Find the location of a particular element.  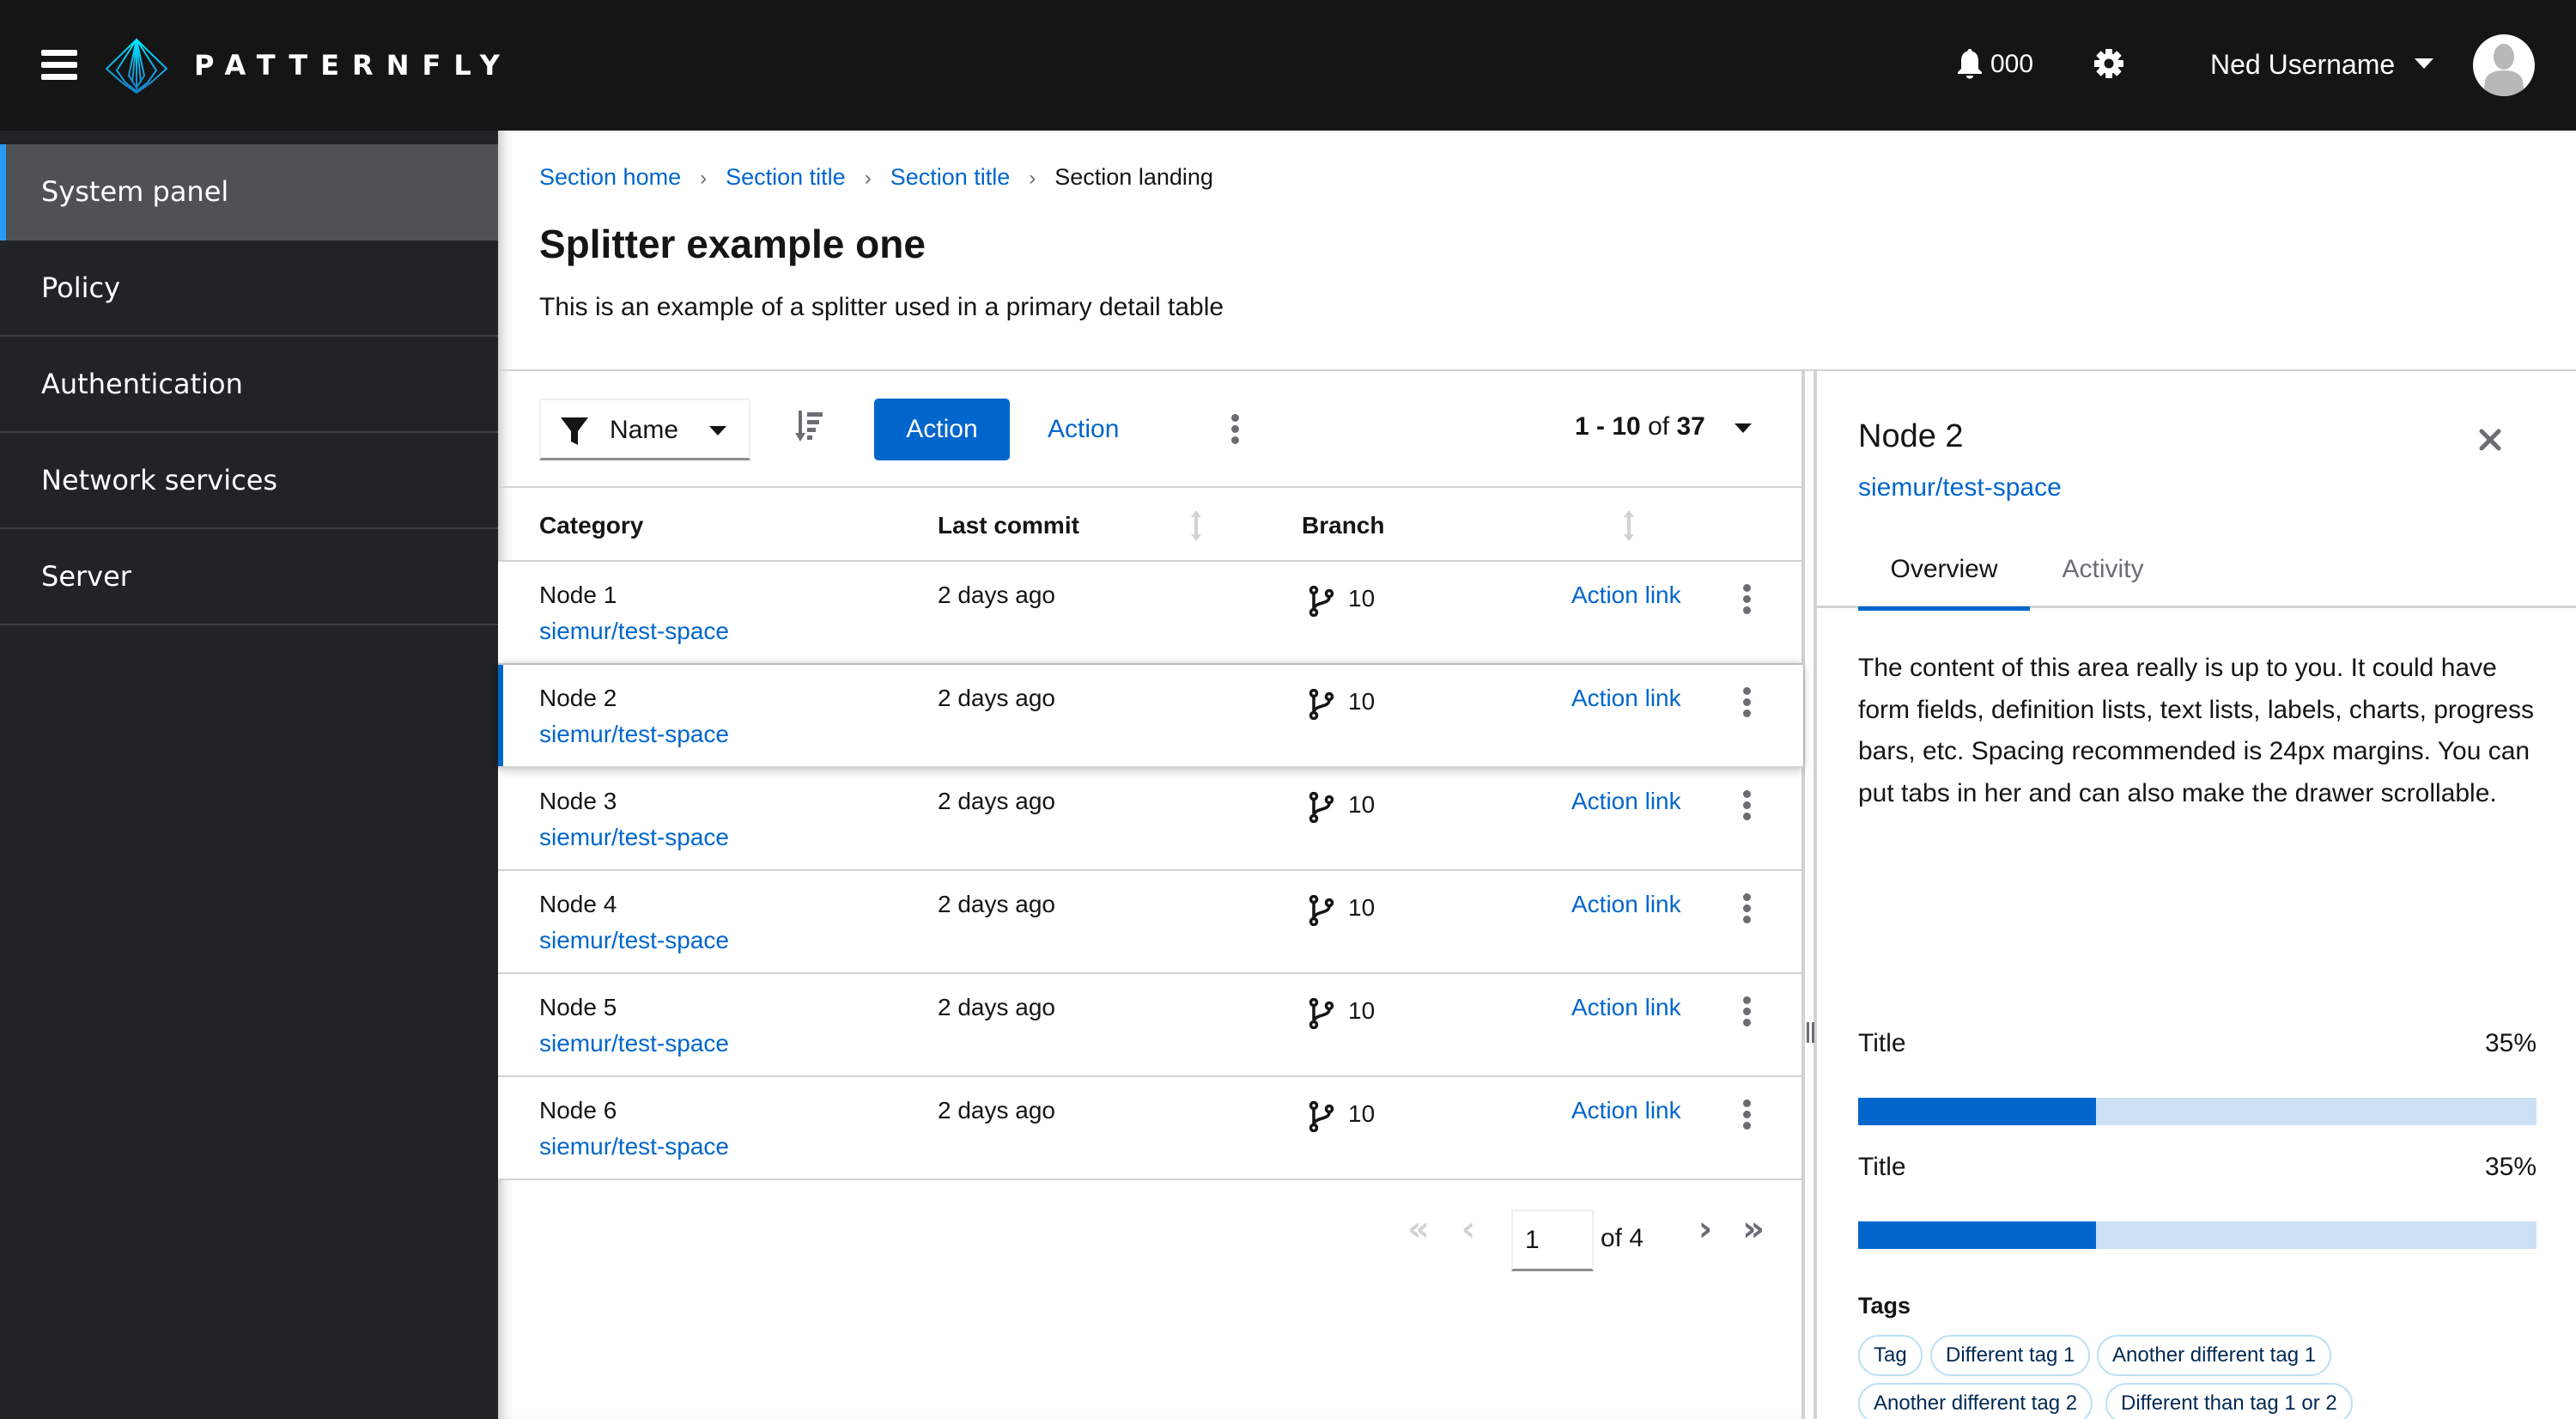

node-name: Node 1 is located at coordinates (578, 595).